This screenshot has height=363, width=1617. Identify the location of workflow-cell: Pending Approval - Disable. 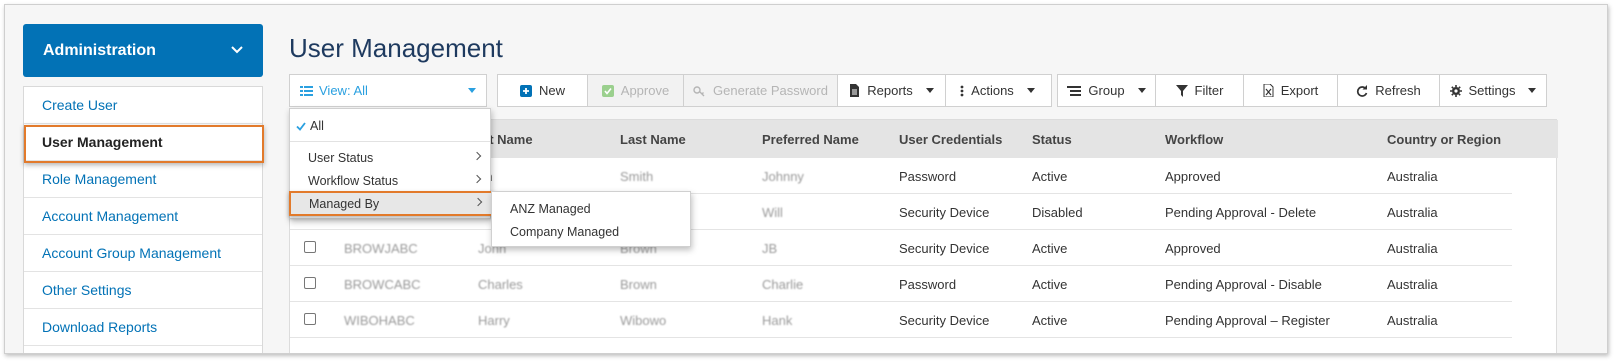
(1243, 284).